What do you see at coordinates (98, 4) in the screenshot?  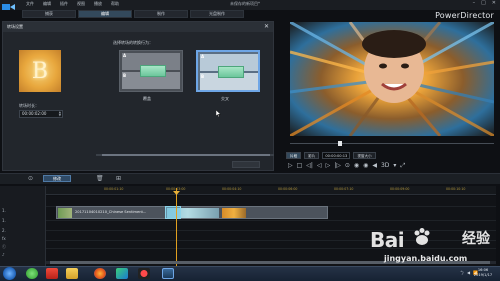 I see `menu-play: 播放` at bounding box center [98, 4].